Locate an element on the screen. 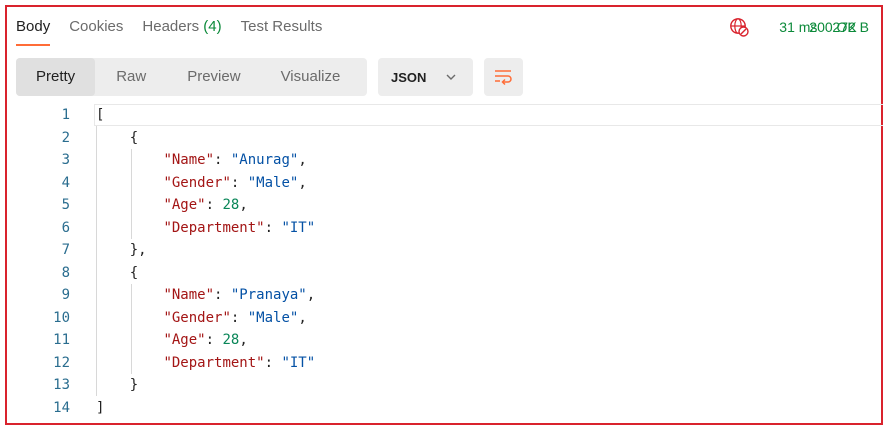 The width and height of the screenshot is (888, 430). code-text: }, is located at coordinates (121, 250).